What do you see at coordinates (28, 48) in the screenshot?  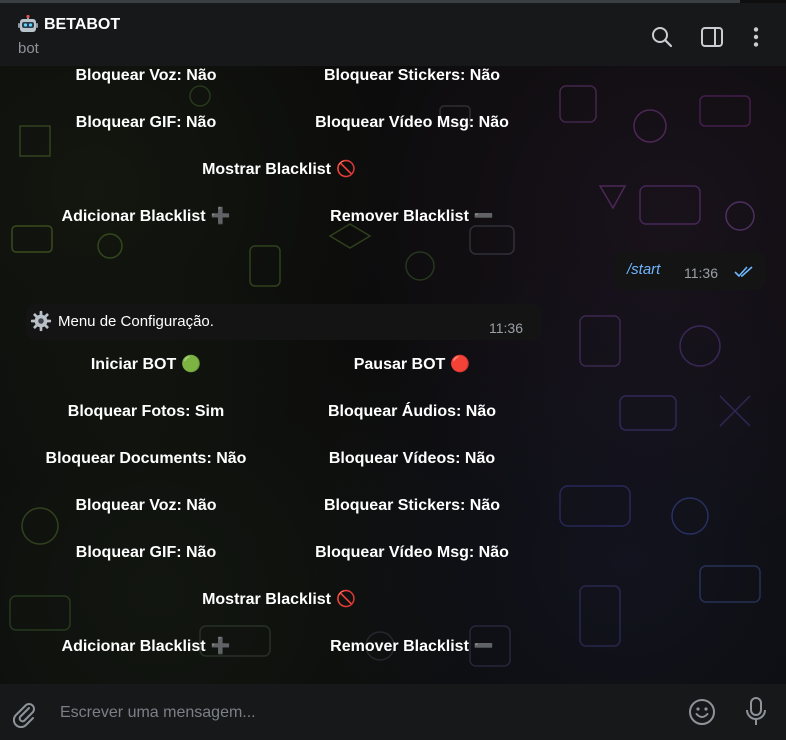 I see `chat-subtitle: bot` at bounding box center [28, 48].